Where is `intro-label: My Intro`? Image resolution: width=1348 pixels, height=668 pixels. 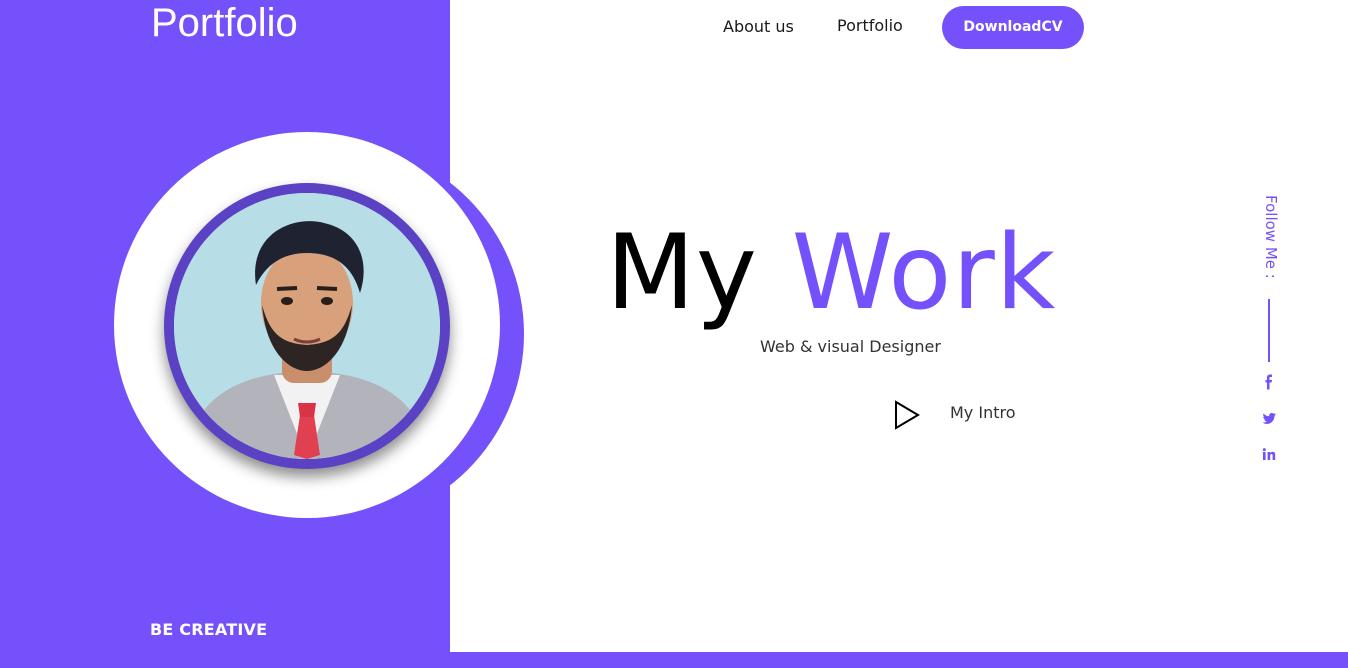 intro-label: My Intro is located at coordinates (983, 413).